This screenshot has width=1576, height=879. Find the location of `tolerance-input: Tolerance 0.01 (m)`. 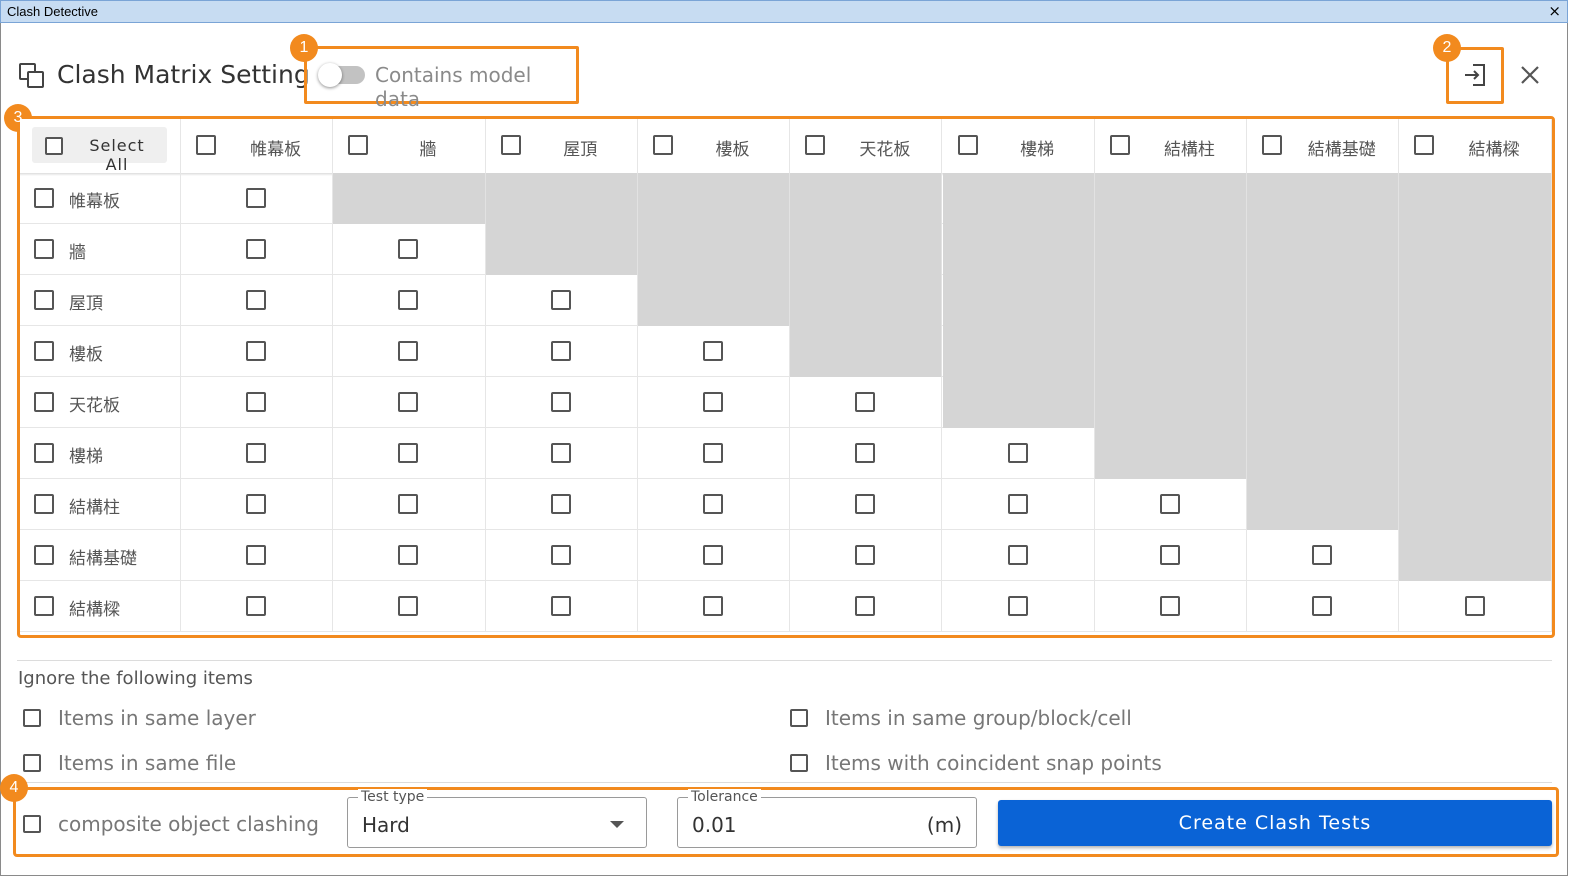

tolerance-input: Tolerance 0.01 (m) is located at coordinates (827, 818).